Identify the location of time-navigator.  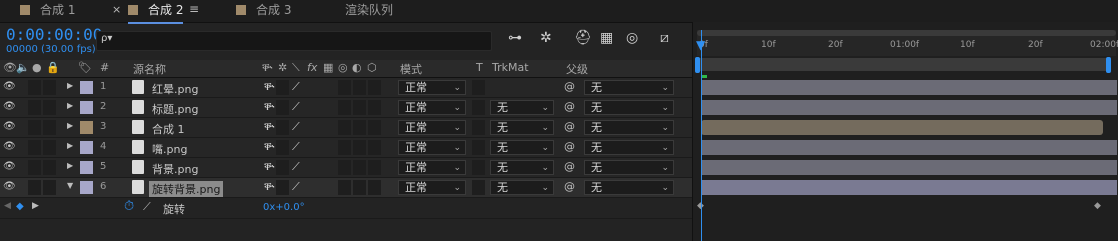
(903, 64).